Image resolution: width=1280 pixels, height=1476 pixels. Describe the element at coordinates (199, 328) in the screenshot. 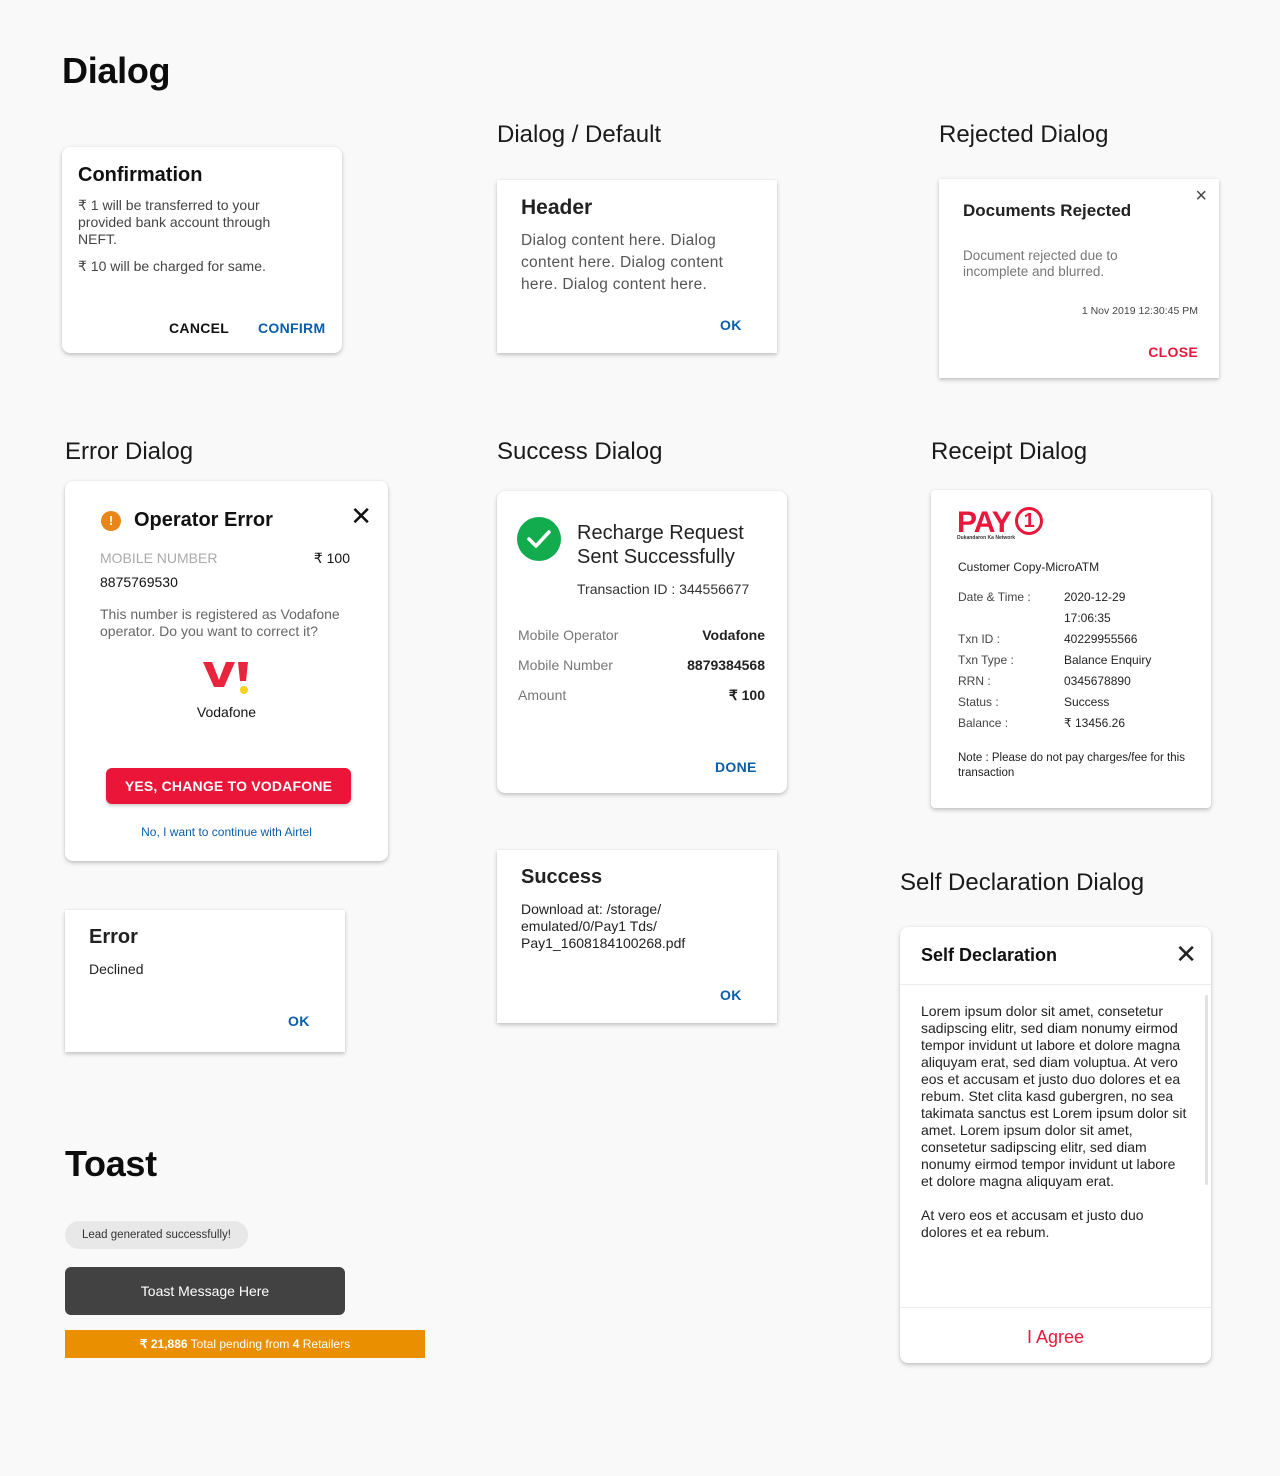

I see `cancel-button: CANCEL` at that location.